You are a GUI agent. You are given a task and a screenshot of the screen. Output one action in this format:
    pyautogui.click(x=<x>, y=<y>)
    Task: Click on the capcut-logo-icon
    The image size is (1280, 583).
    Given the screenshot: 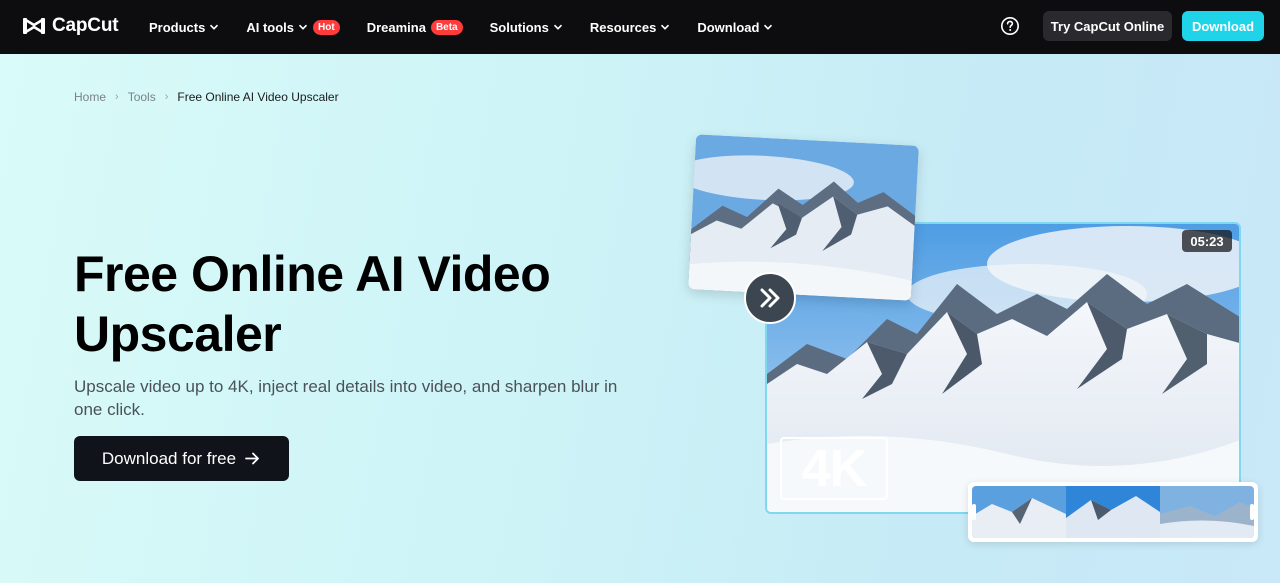 What is the action you would take?
    pyautogui.click(x=34, y=26)
    